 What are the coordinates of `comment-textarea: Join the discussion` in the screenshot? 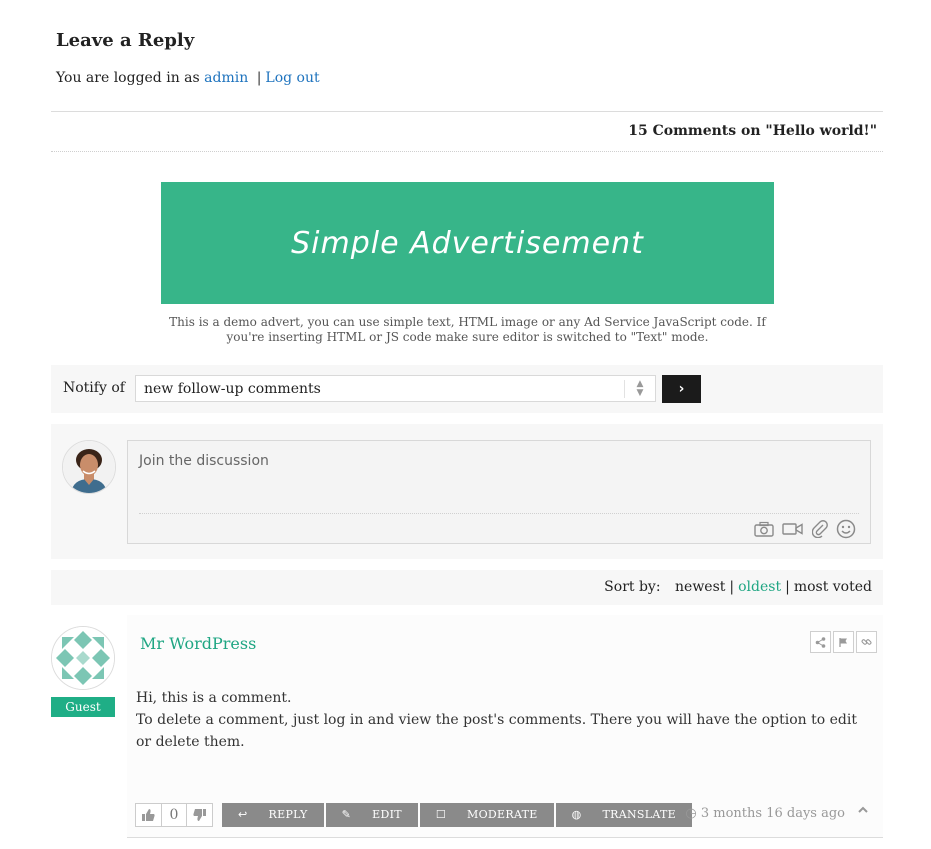 It's located at (499, 492).